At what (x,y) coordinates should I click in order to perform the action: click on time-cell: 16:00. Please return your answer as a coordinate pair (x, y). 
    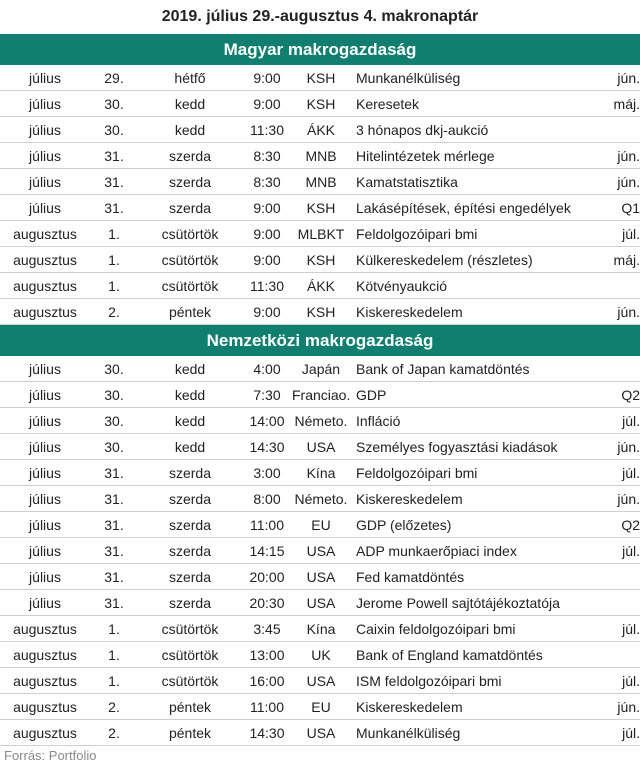
    Looking at the image, I should click on (267, 680).